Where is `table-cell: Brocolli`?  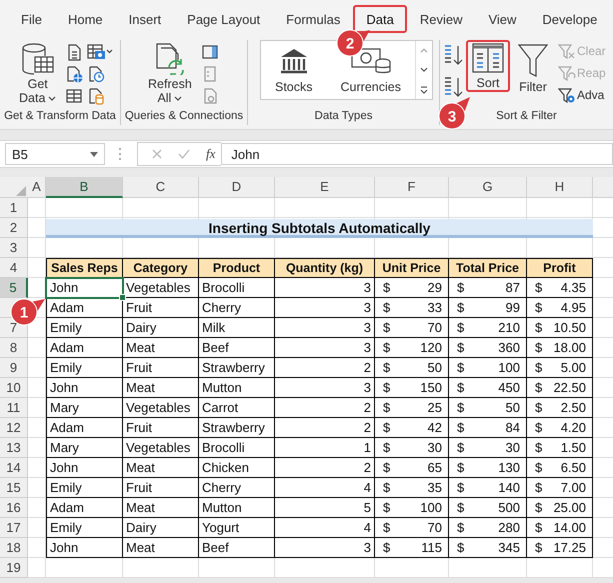
table-cell: Brocolli is located at coordinates (237, 448).